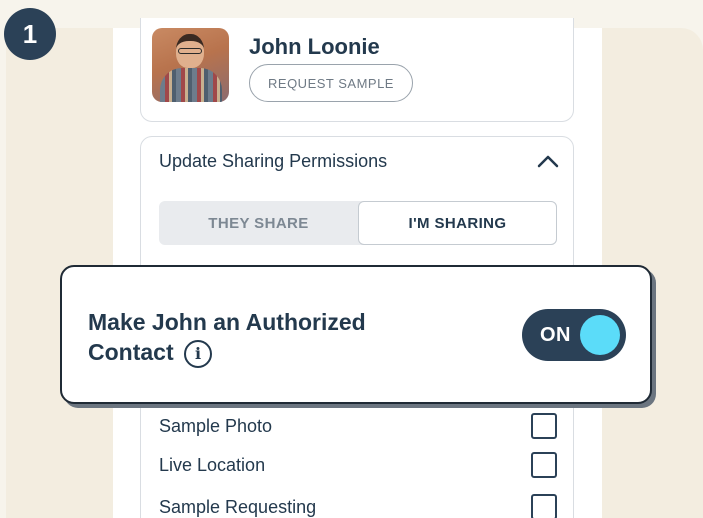 This screenshot has width=703, height=518. What do you see at coordinates (544, 426) in the screenshot?
I see `sample-photo-checkbox` at bounding box center [544, 426].